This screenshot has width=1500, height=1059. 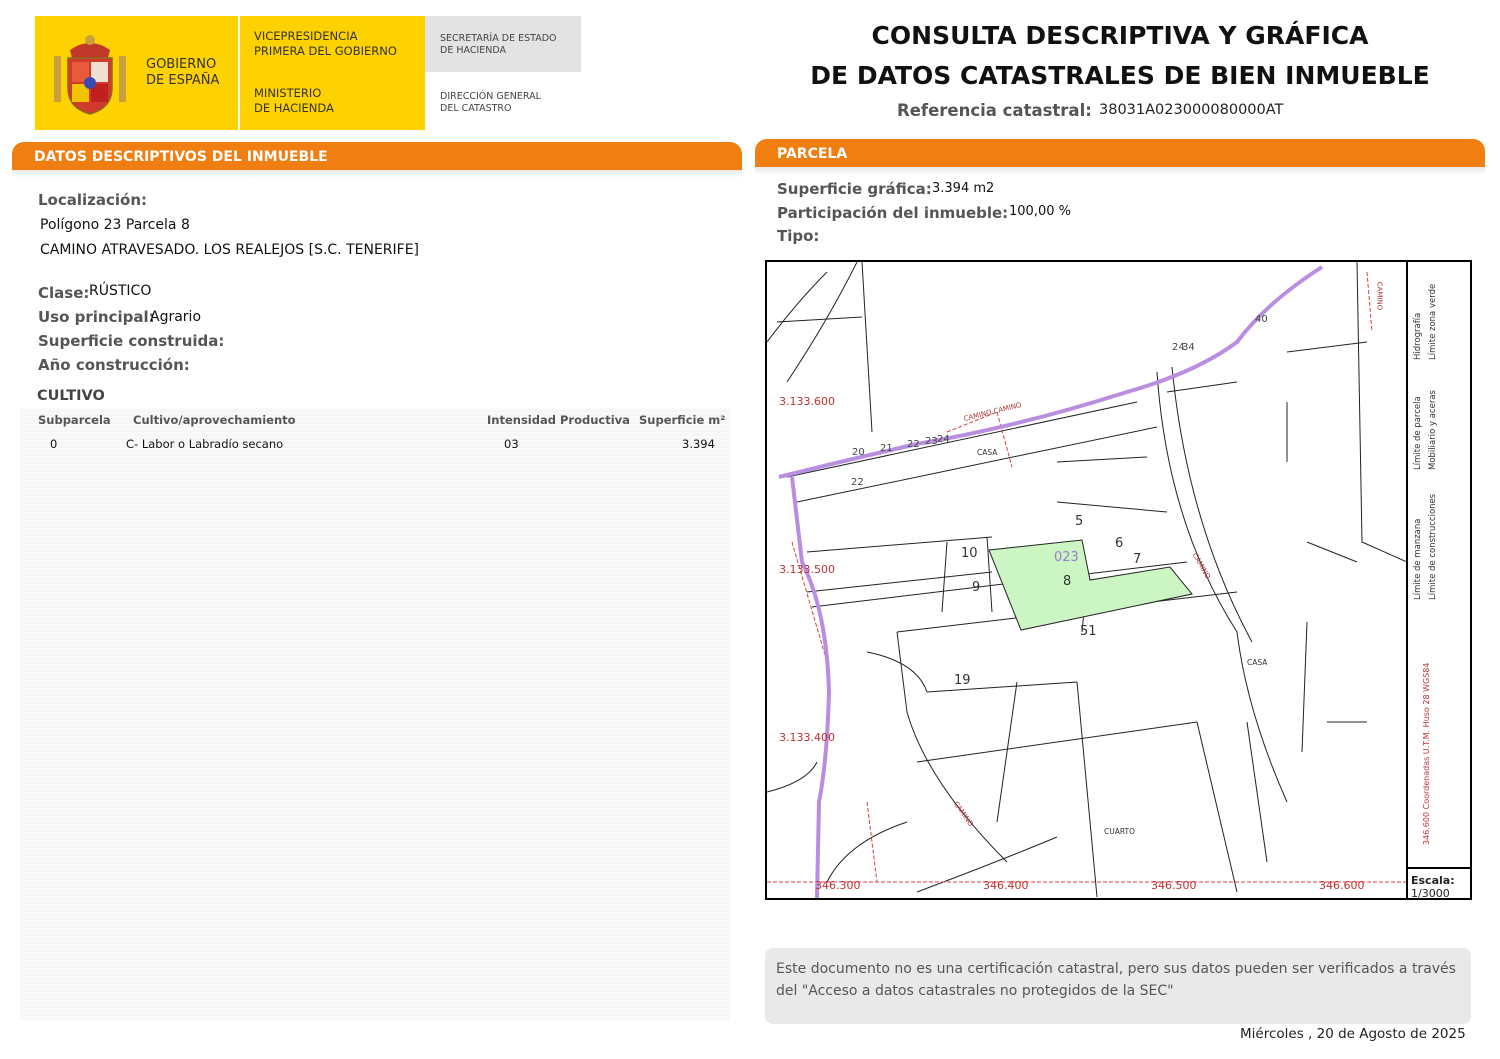 I want to click on parcel-number: 9, so click(x=976, y=587).